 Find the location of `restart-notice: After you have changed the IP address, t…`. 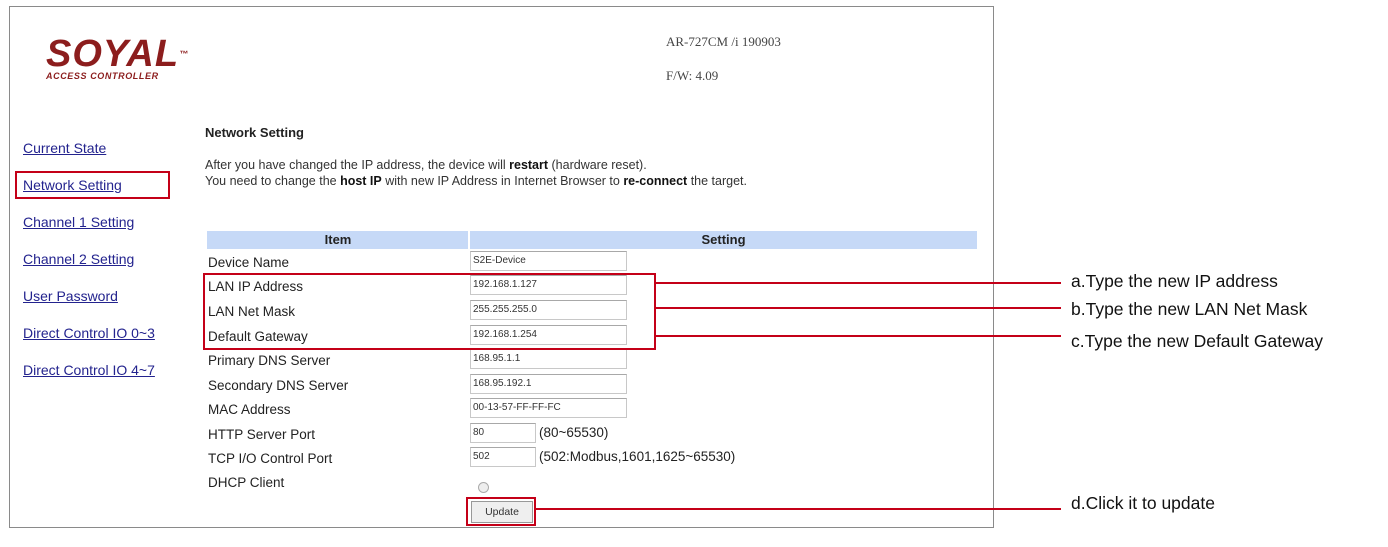

restart-notice: After you have changed the IP address, t… is located at coordinates (476, 173).